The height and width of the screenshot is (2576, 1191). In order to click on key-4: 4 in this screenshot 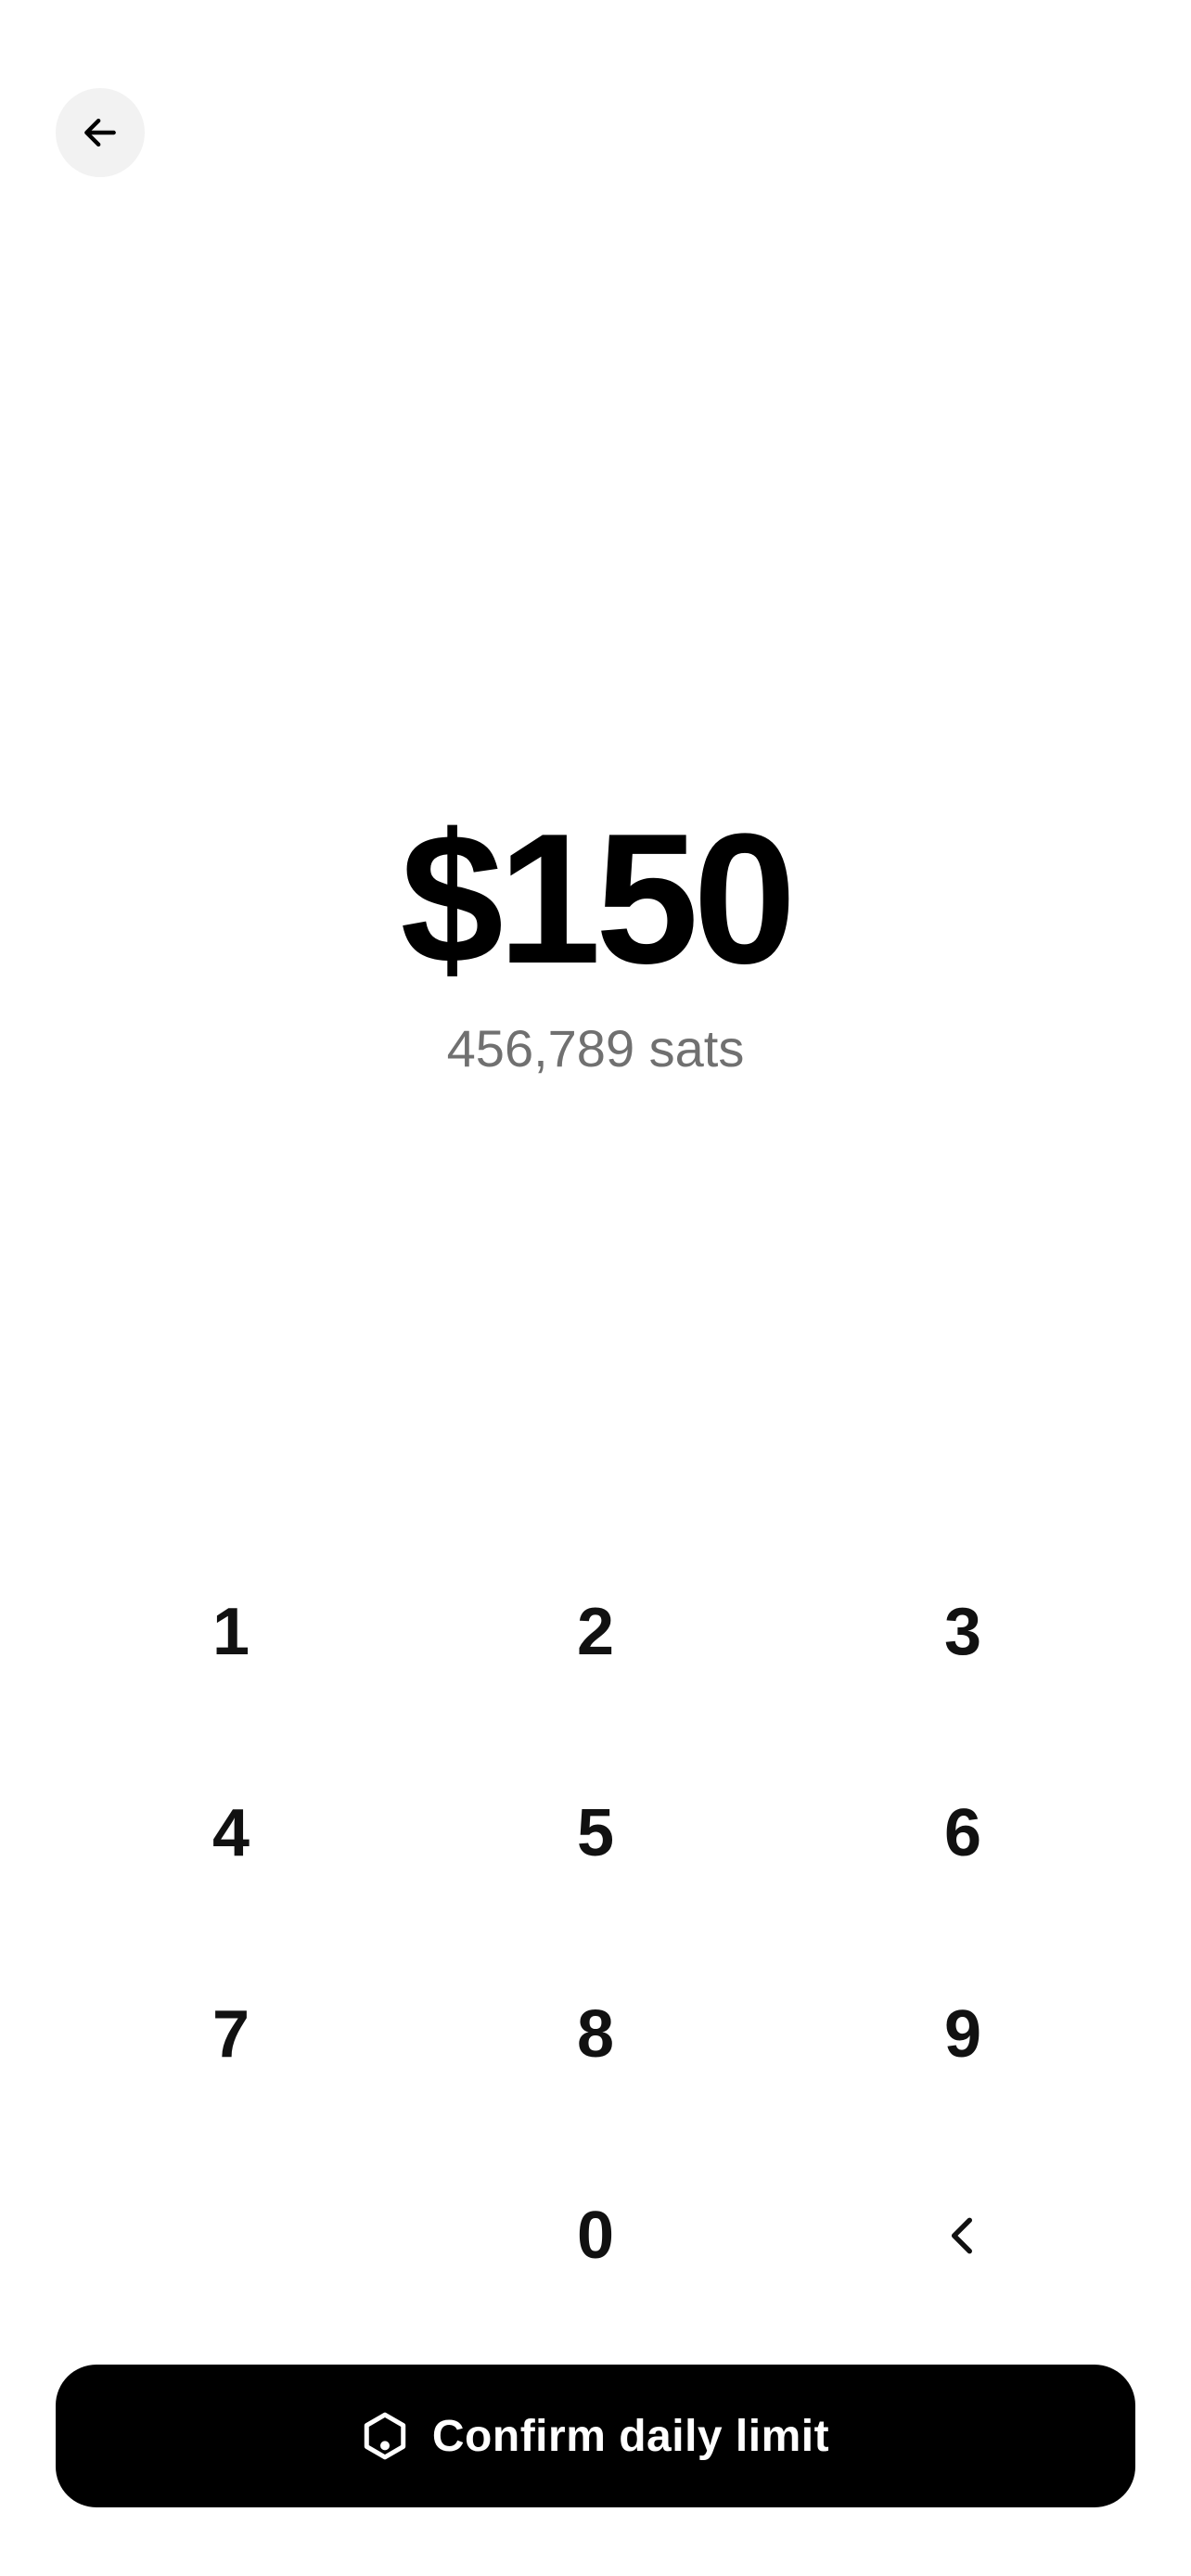, I will do `click(231, 1833)`.